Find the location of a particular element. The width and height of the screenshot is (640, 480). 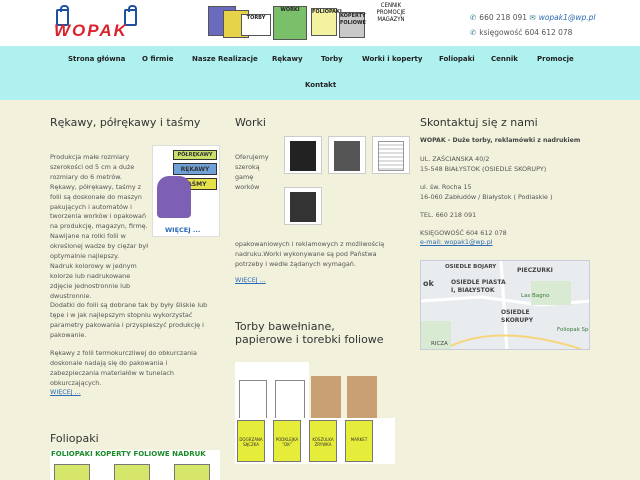

nav-cennik: Cennik is located at coordinates (504, 59).